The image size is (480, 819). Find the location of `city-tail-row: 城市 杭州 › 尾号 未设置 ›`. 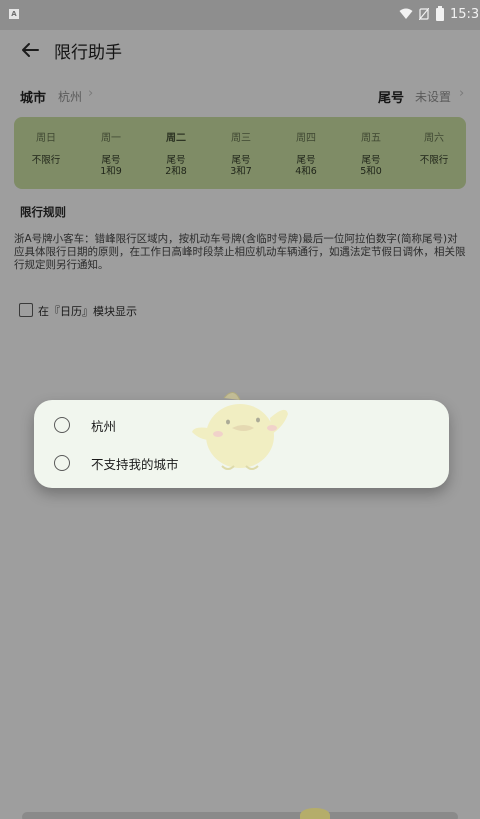

city-tail-row: 城市 杭州 › 尾号 未设置 › is located at coordinates (240, 96).